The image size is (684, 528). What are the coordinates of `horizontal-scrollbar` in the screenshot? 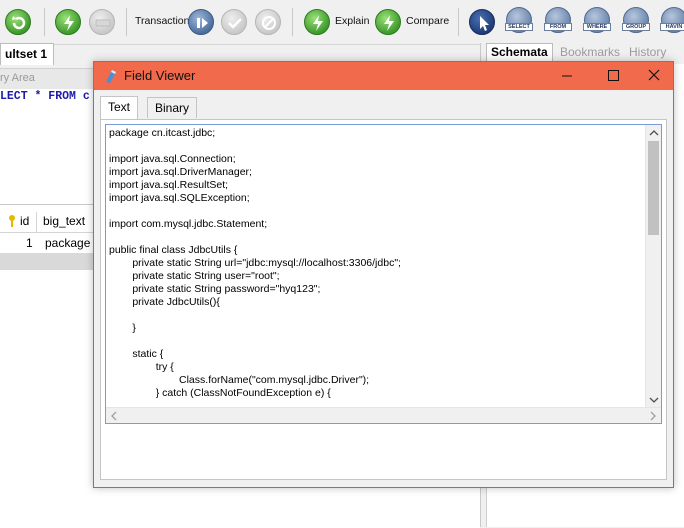 It's located at (383, 415).